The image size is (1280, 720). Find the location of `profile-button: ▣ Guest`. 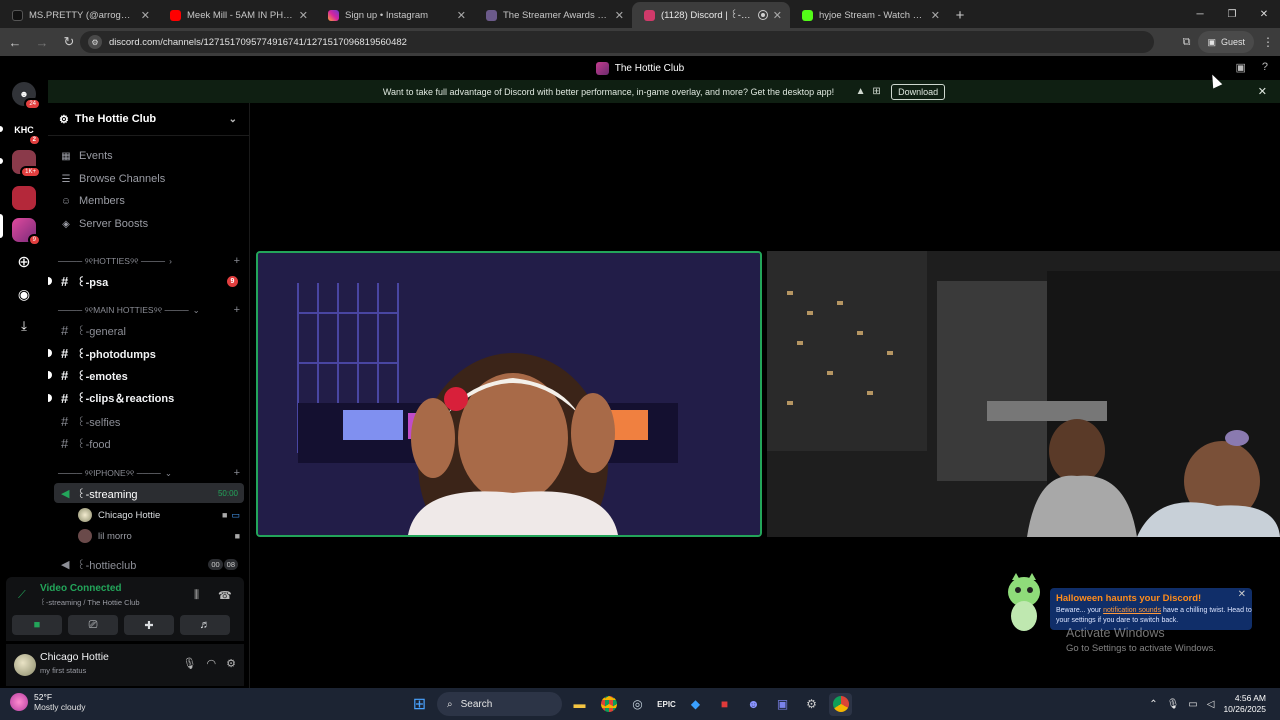

profile-button: ▣ Guest is located at coordinates (1226, 42).